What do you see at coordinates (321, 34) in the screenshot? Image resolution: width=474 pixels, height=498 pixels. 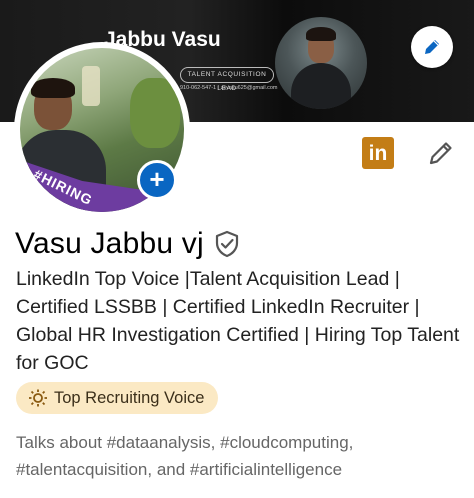 I see `banner-photo-hair` at bounding box center [321, 34].